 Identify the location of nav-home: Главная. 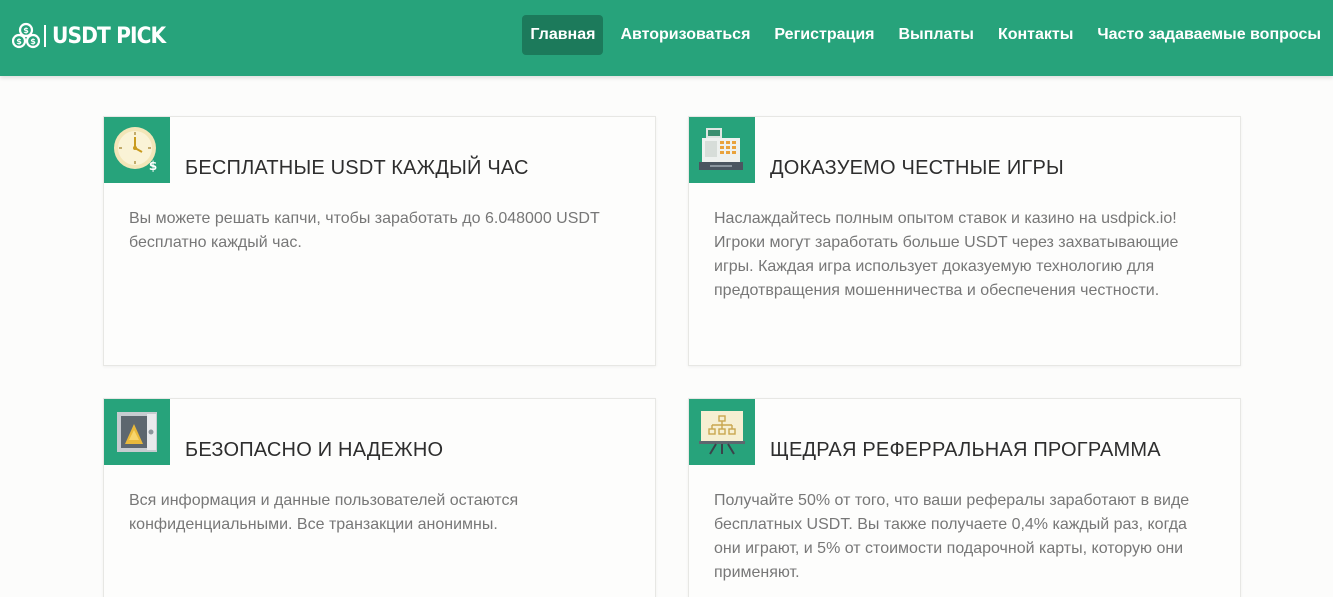
(563, 35).